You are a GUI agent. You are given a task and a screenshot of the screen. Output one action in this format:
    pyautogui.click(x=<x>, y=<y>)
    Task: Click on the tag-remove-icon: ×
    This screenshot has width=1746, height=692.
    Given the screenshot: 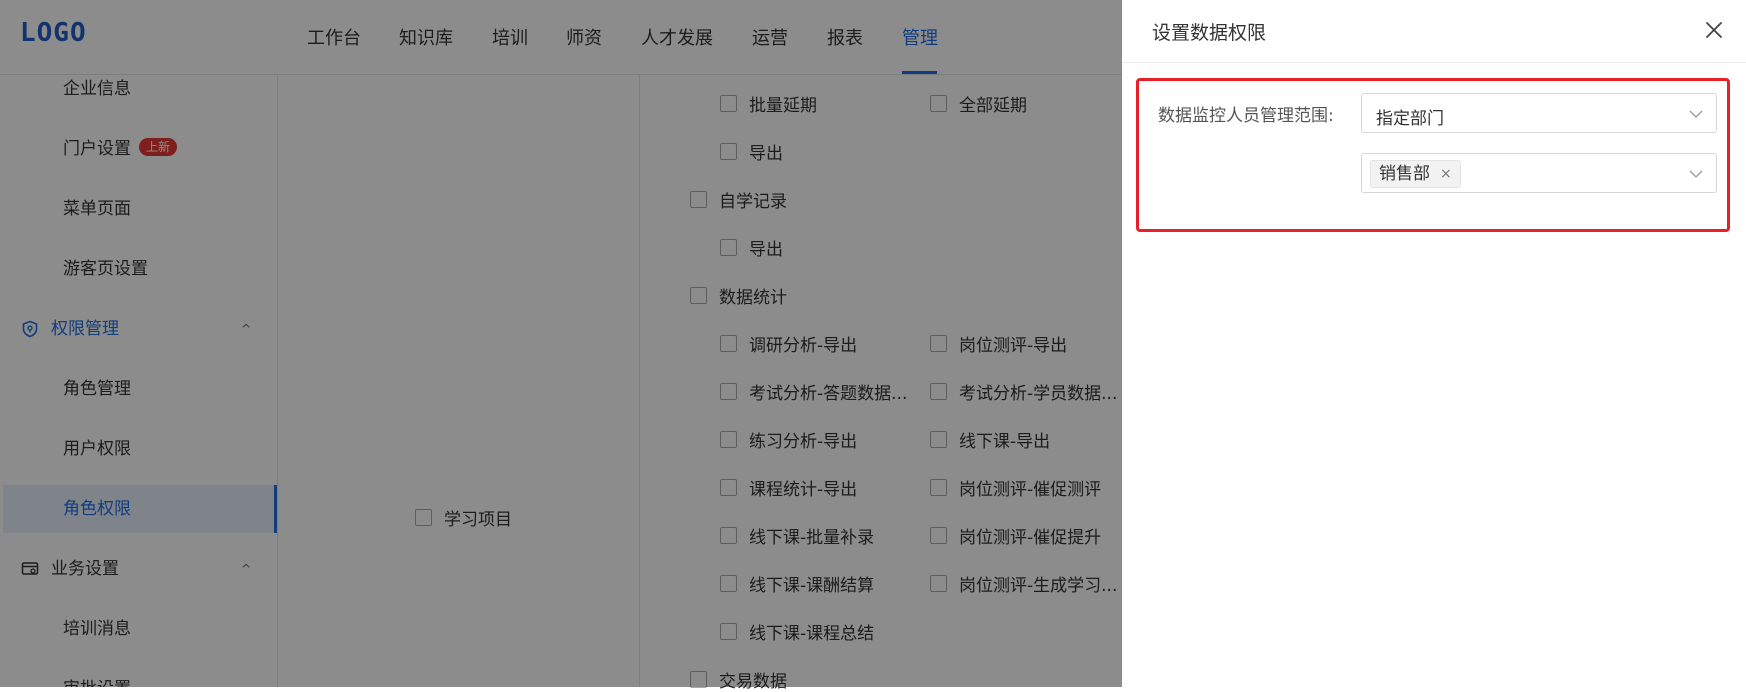 What is the action you would take?
    pyautogui.click(x=1446, y=174)
    